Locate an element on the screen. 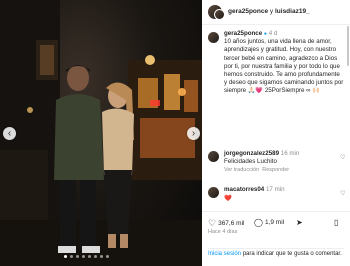 The height and width of the screenshot is (266, 350). author-names: gera25ponce y luisdiaz19_ is located at coordinates (269, 11).